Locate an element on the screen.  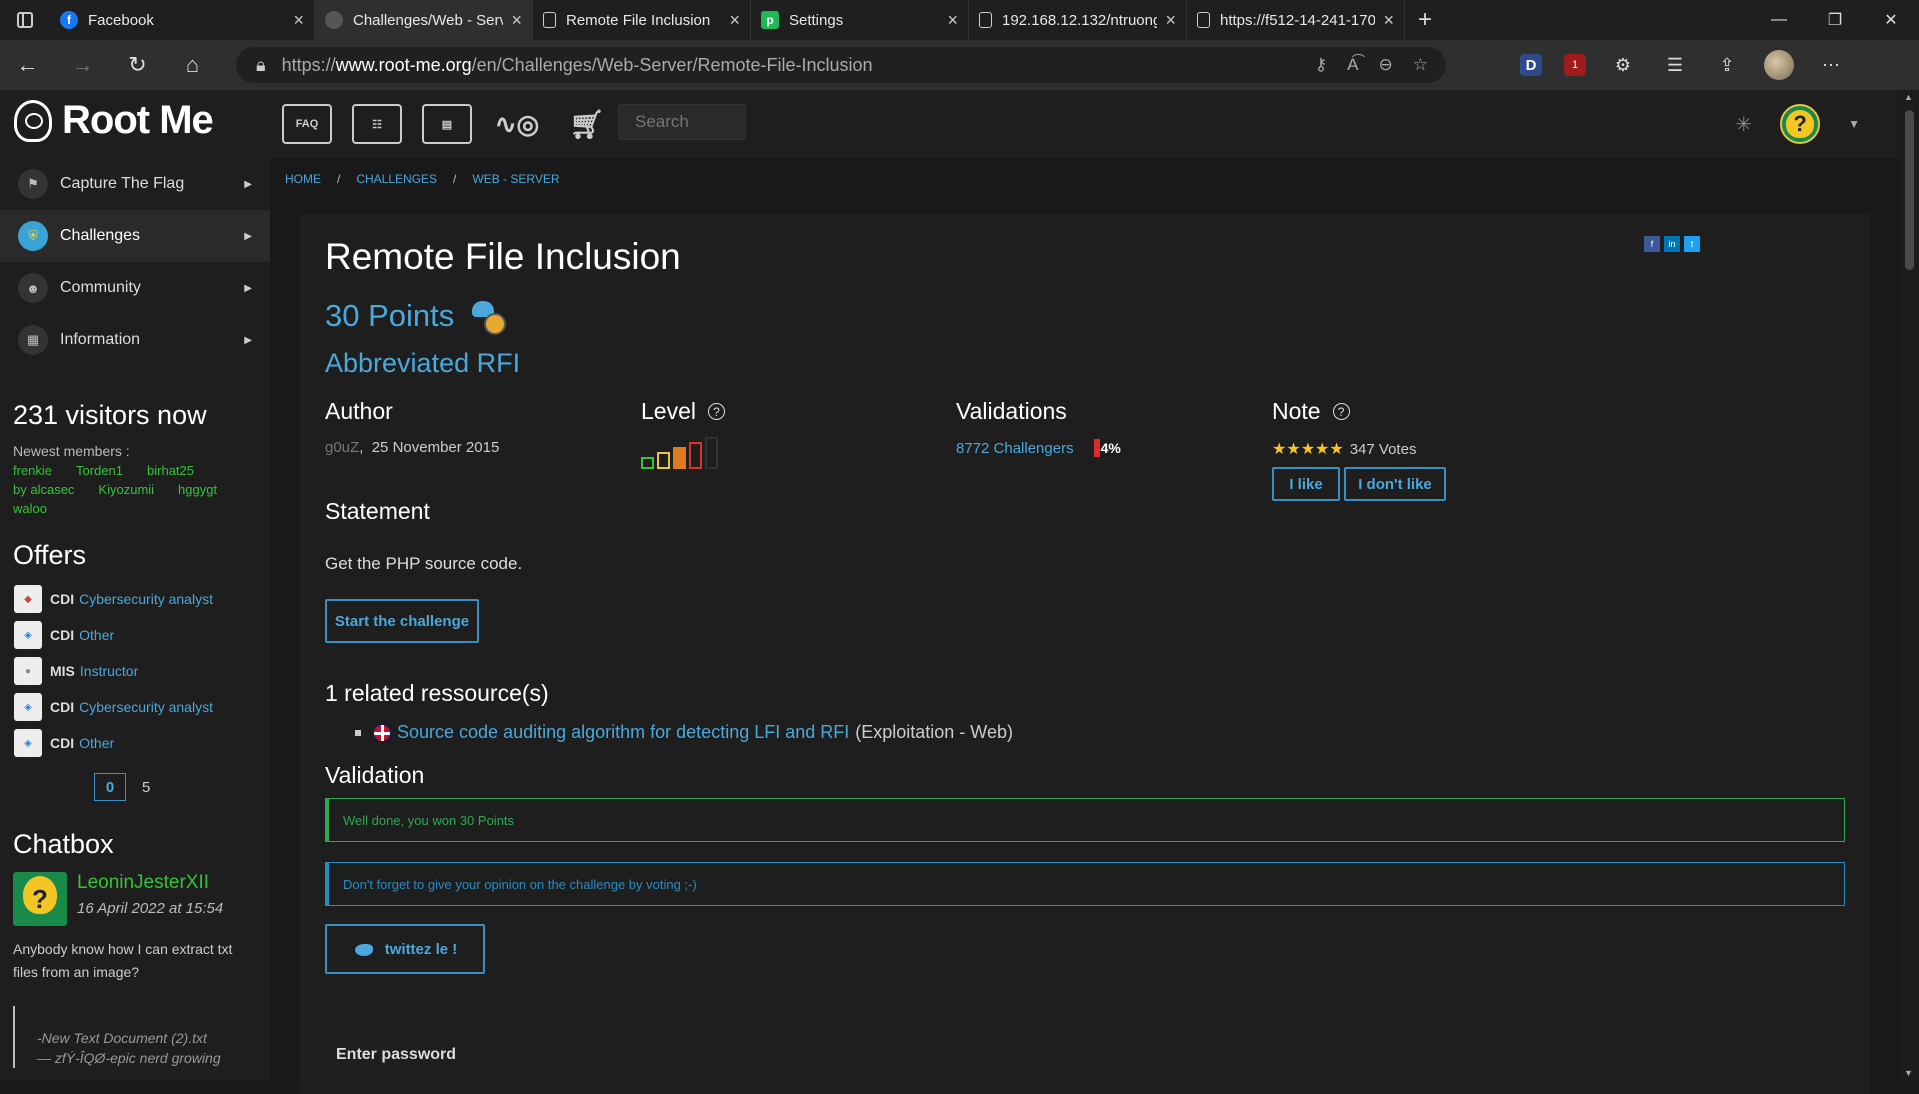
scroll-up-icon: ▲ is located at coordinates (1908, 97).